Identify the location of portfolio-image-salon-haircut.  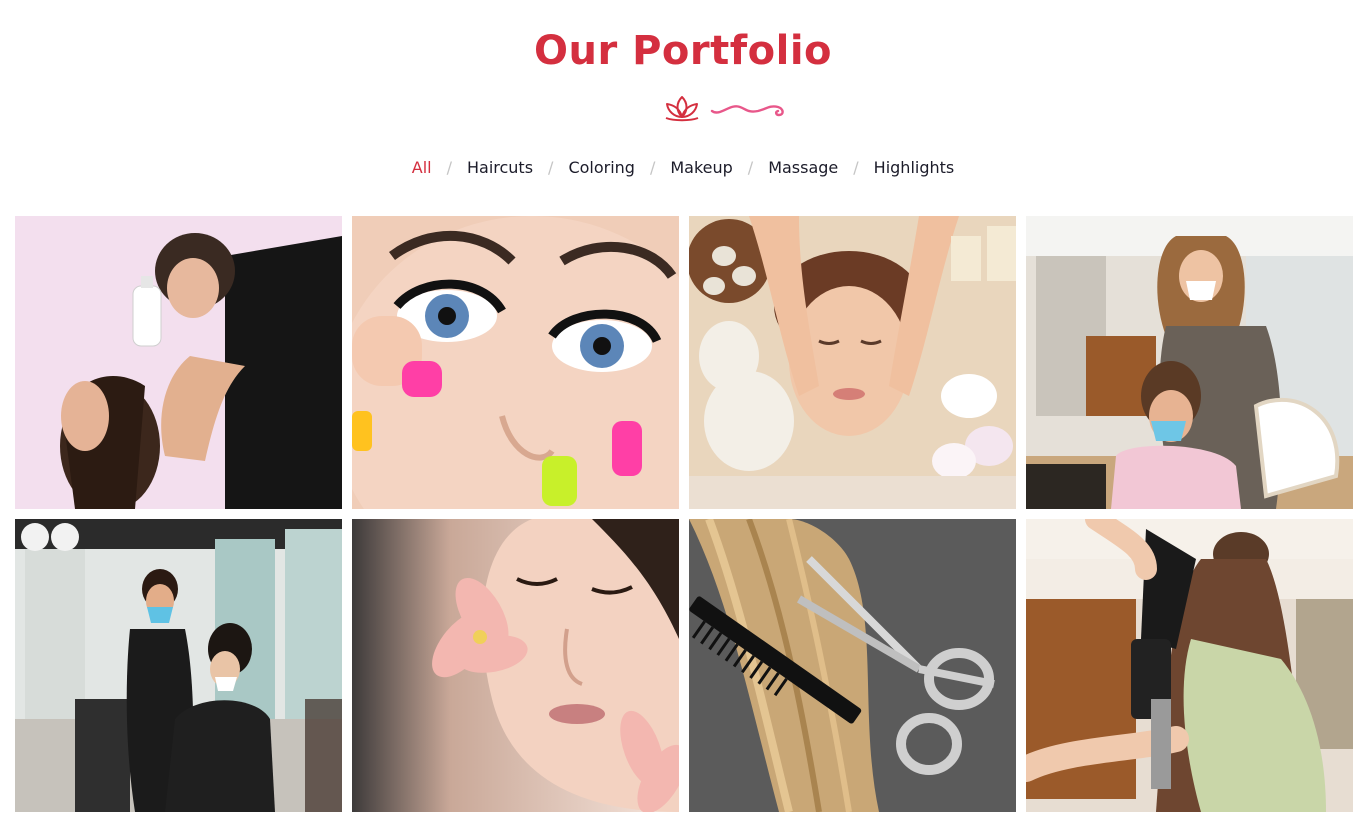
(178, 665).